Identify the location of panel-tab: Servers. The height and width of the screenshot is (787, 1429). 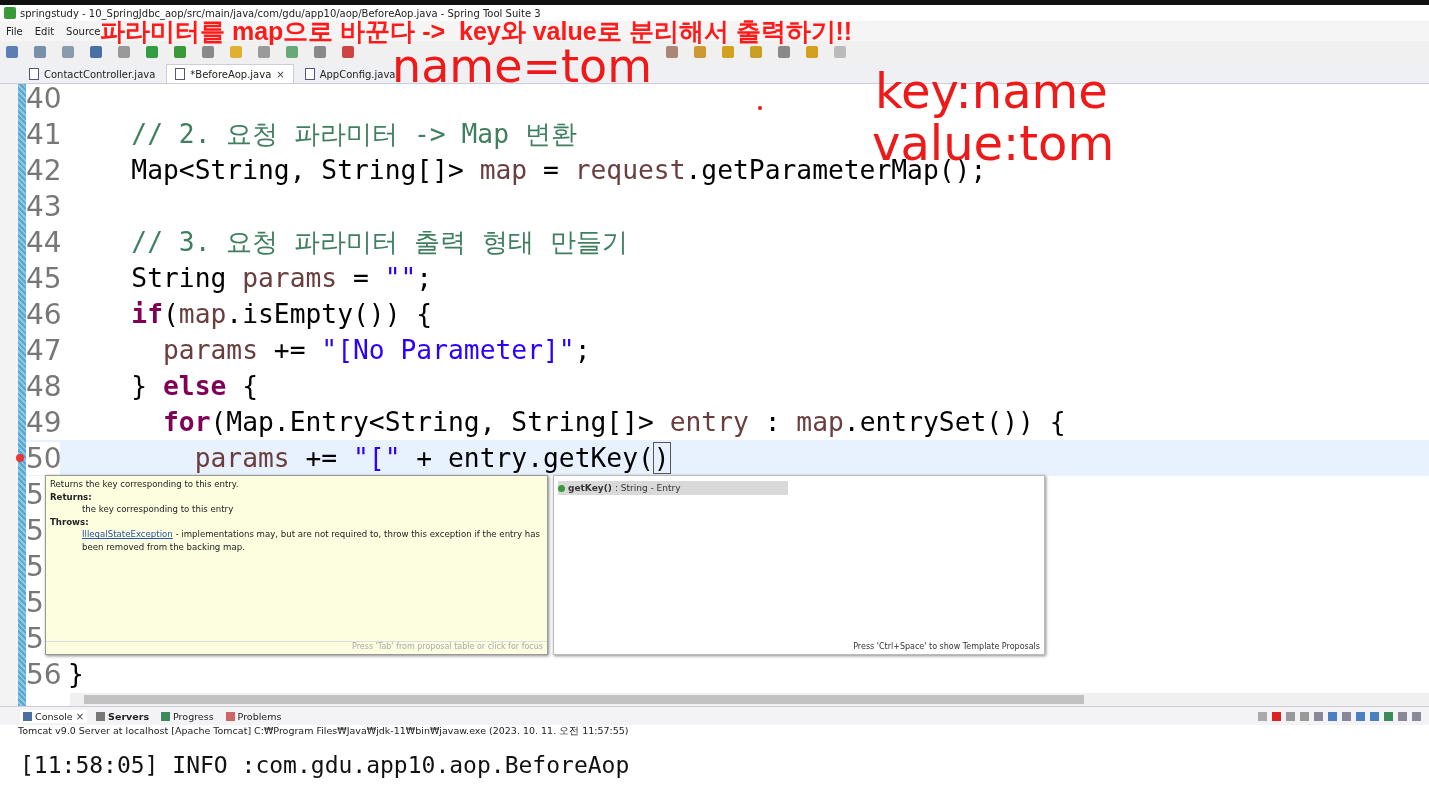
(123, 716).